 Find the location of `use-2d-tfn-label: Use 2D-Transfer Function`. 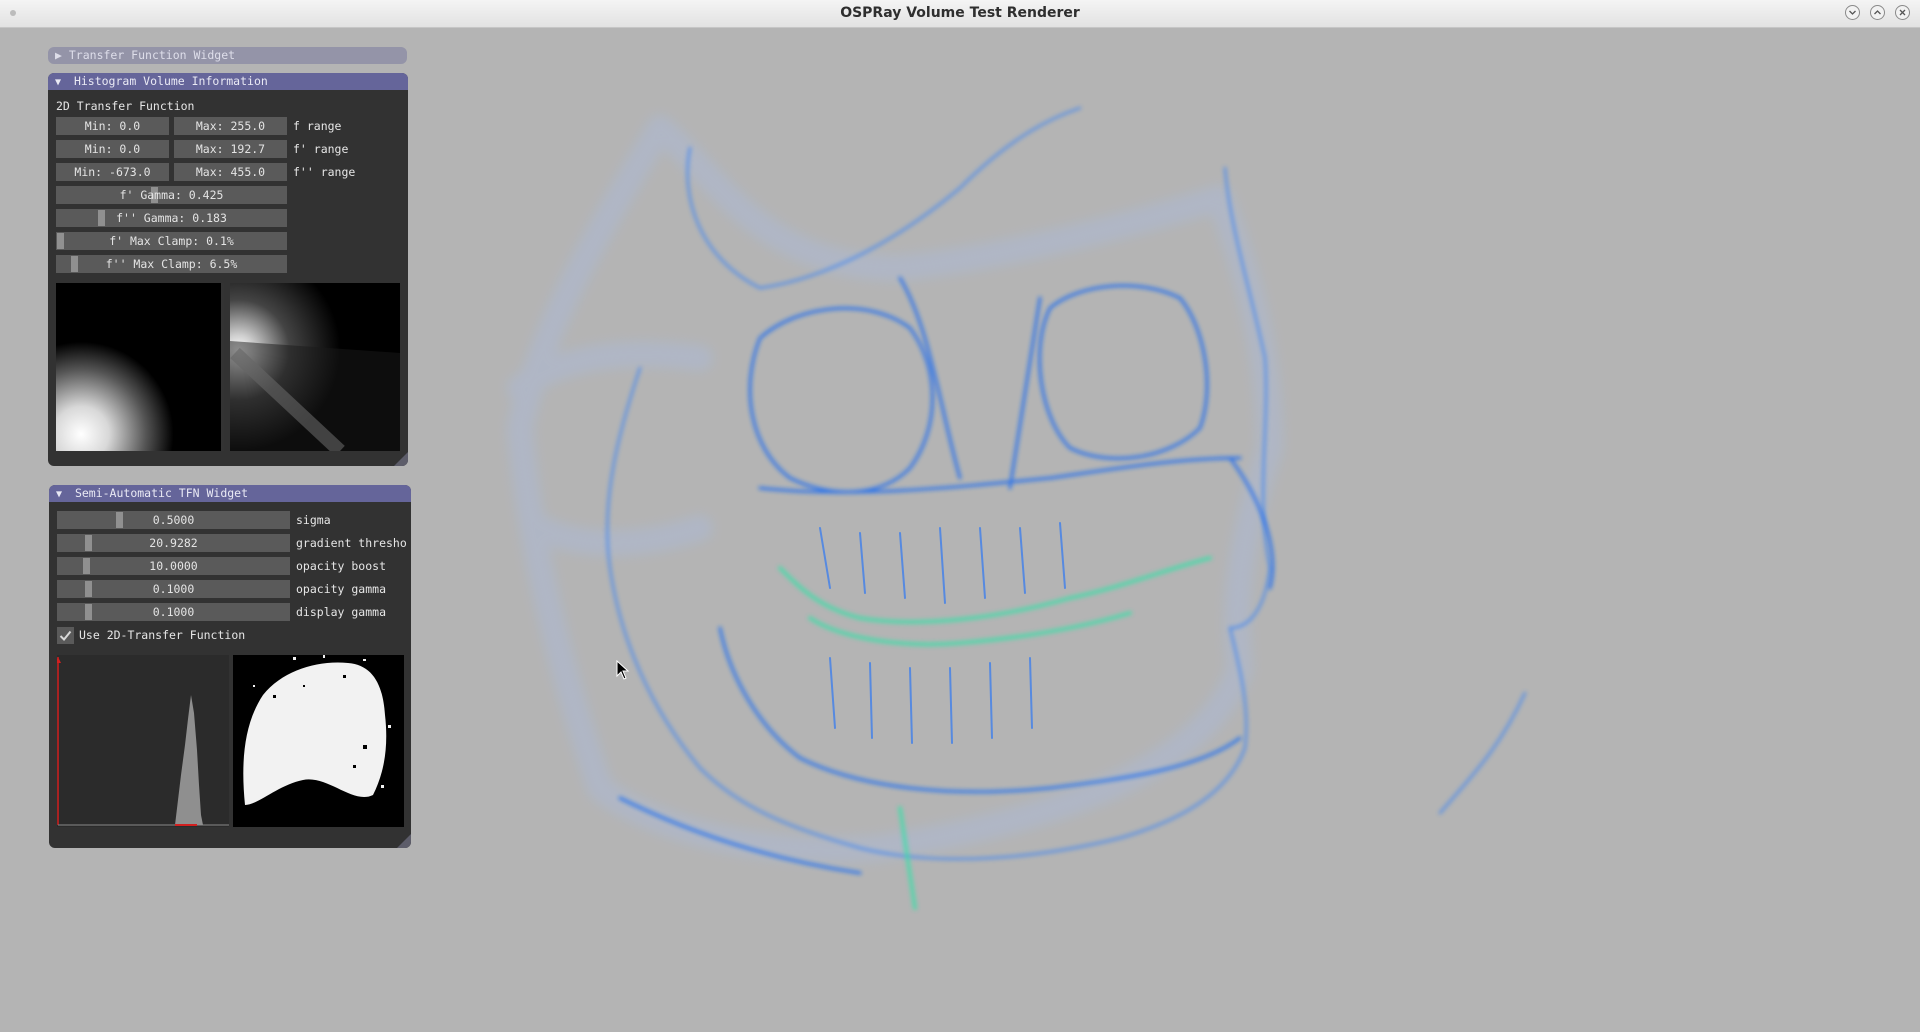

use-2d-tfn-label: Use 2D-Transfer Function is located at coordinates (162, 635).